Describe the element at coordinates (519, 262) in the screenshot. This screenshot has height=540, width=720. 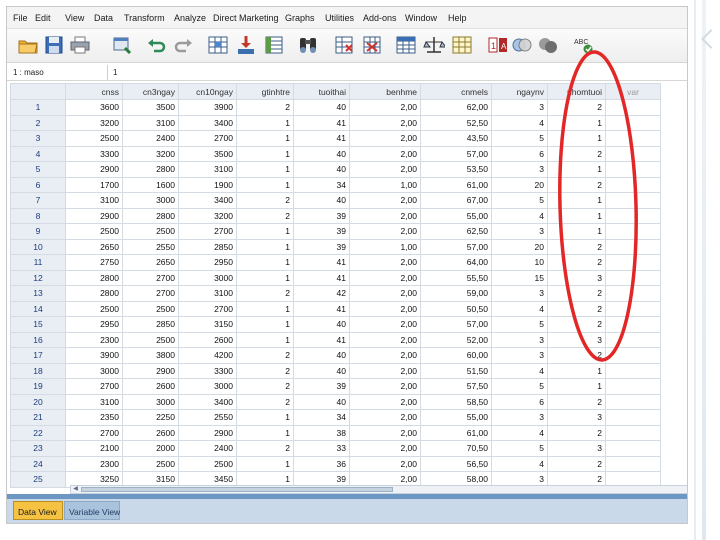
I see `data-cell: 10` at that location.